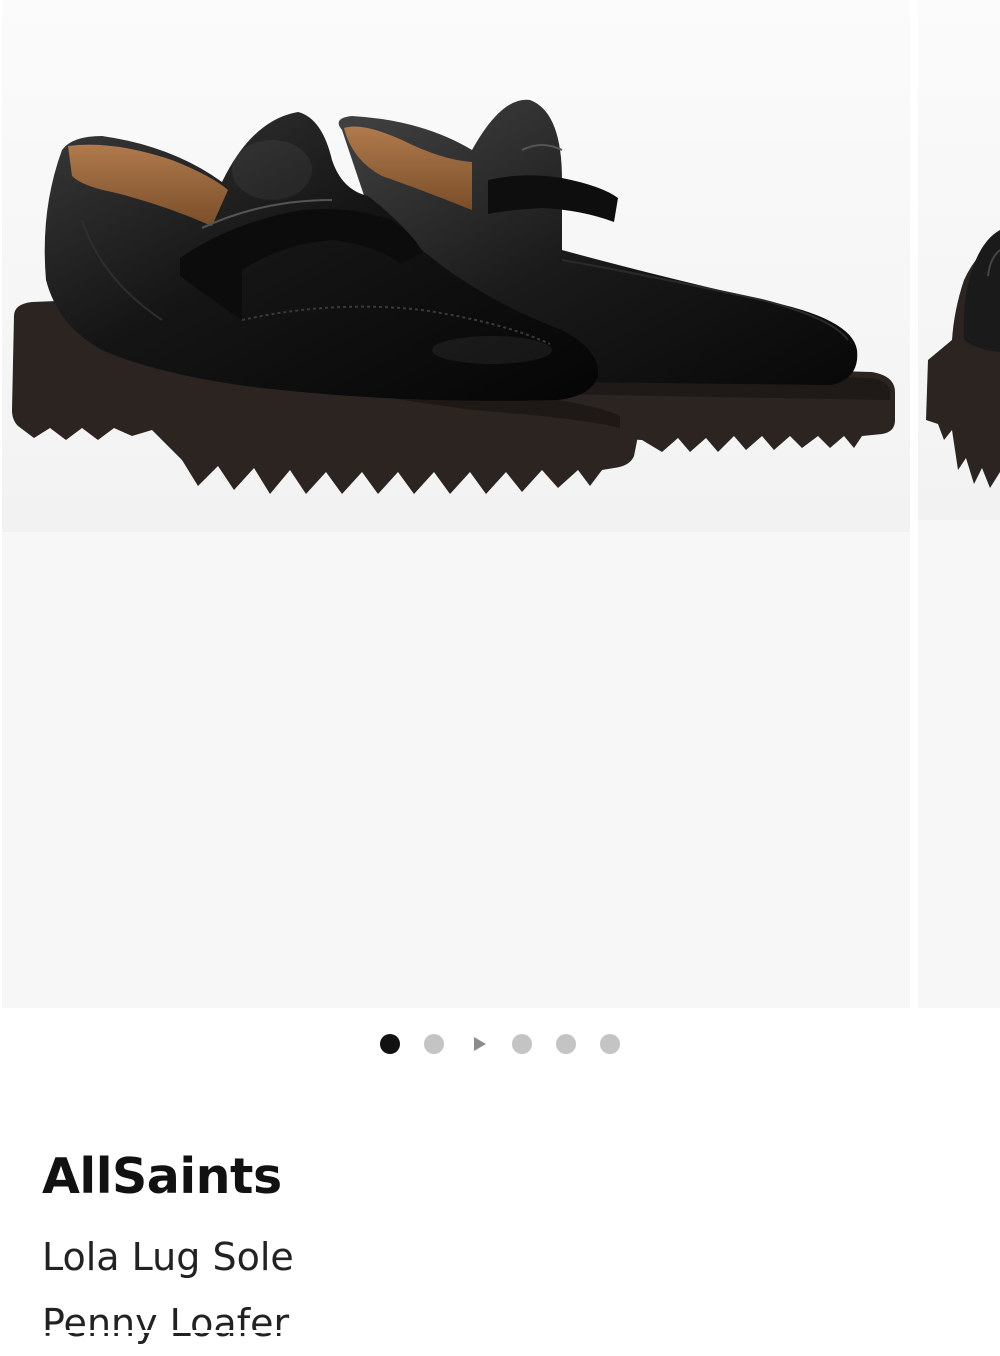  What do you see at coordinates (162, 1176) in the screenshot?
I see `brand-name: AllSaints` at bounding box center [162, 1176].